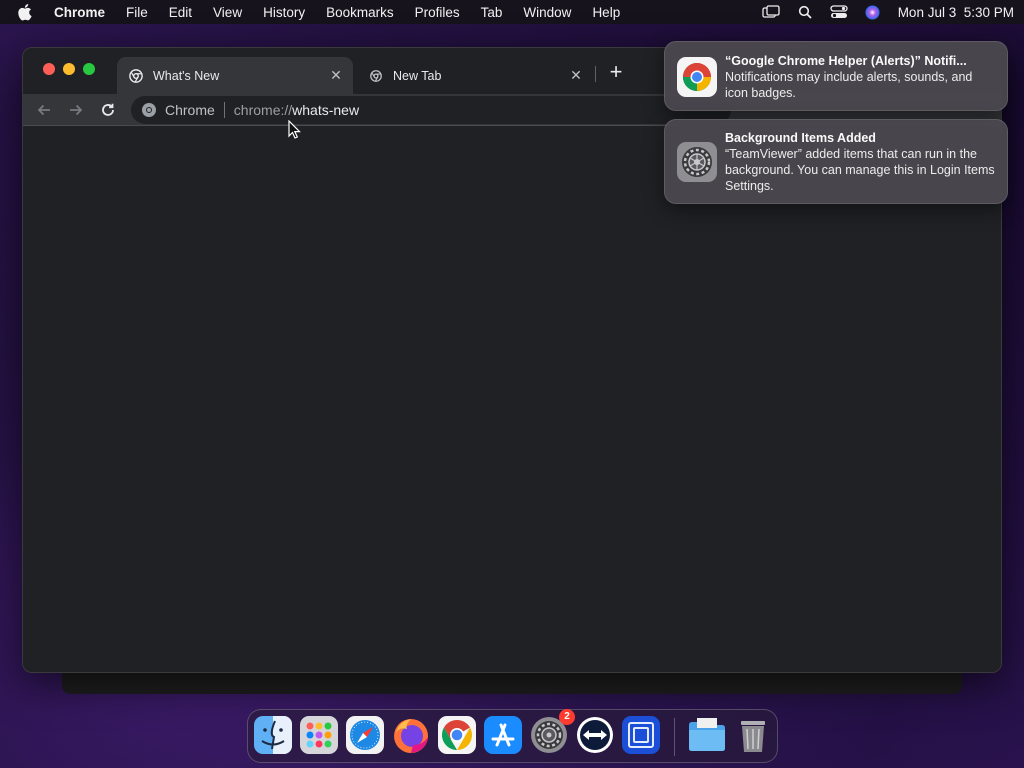  What do you see at coordinates (273, 735) in the screenshot?
I see `finder-icon` at bounding box center [273, 735].